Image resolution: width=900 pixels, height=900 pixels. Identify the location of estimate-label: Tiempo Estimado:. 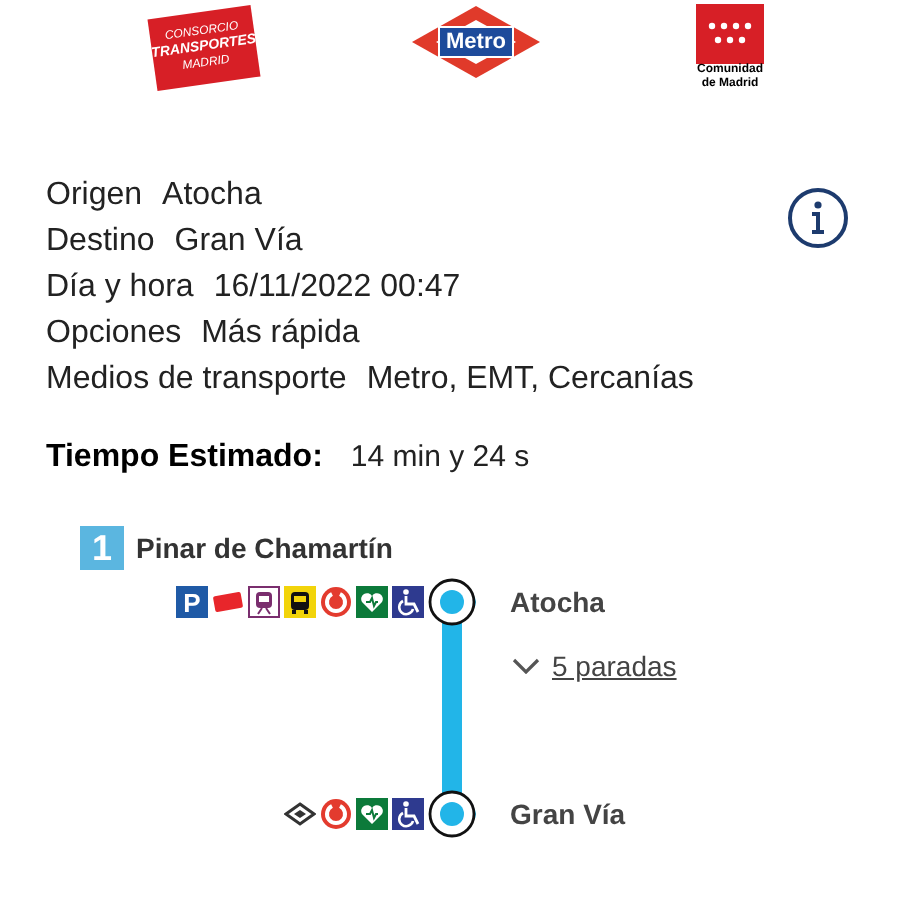
(184, 458).